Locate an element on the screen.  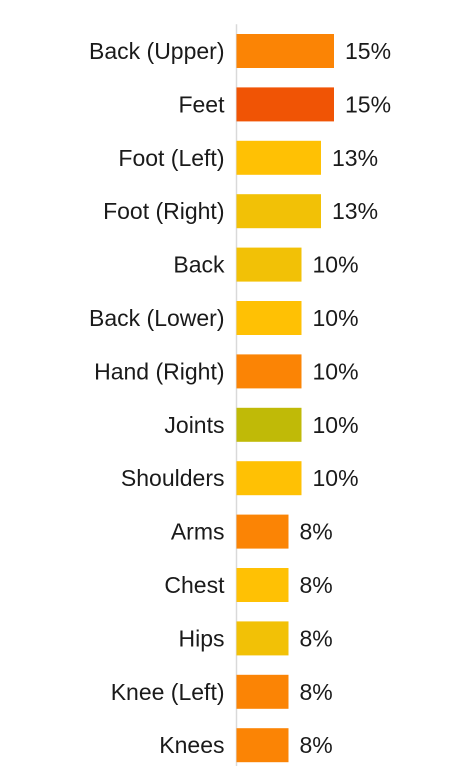
category-label: Back (Upper) is located at coordinates (156, 51).